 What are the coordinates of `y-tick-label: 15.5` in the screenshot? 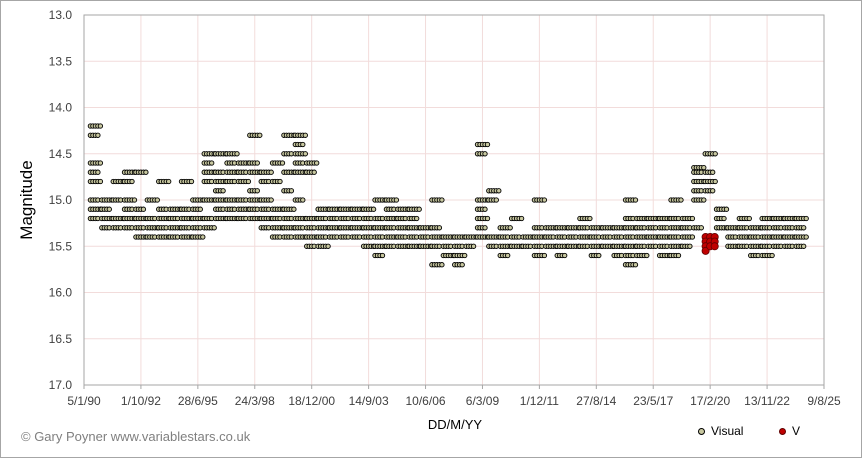 It's located at (61, 246).